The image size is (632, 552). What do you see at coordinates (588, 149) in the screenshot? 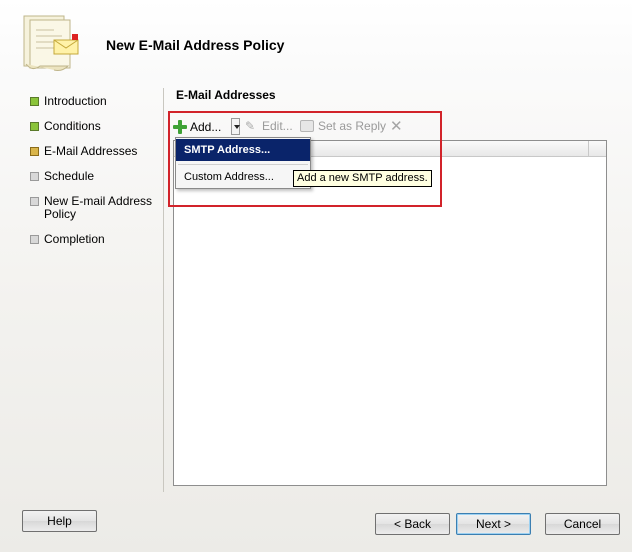
I see `column-separator` at bounding box center [588, 149].